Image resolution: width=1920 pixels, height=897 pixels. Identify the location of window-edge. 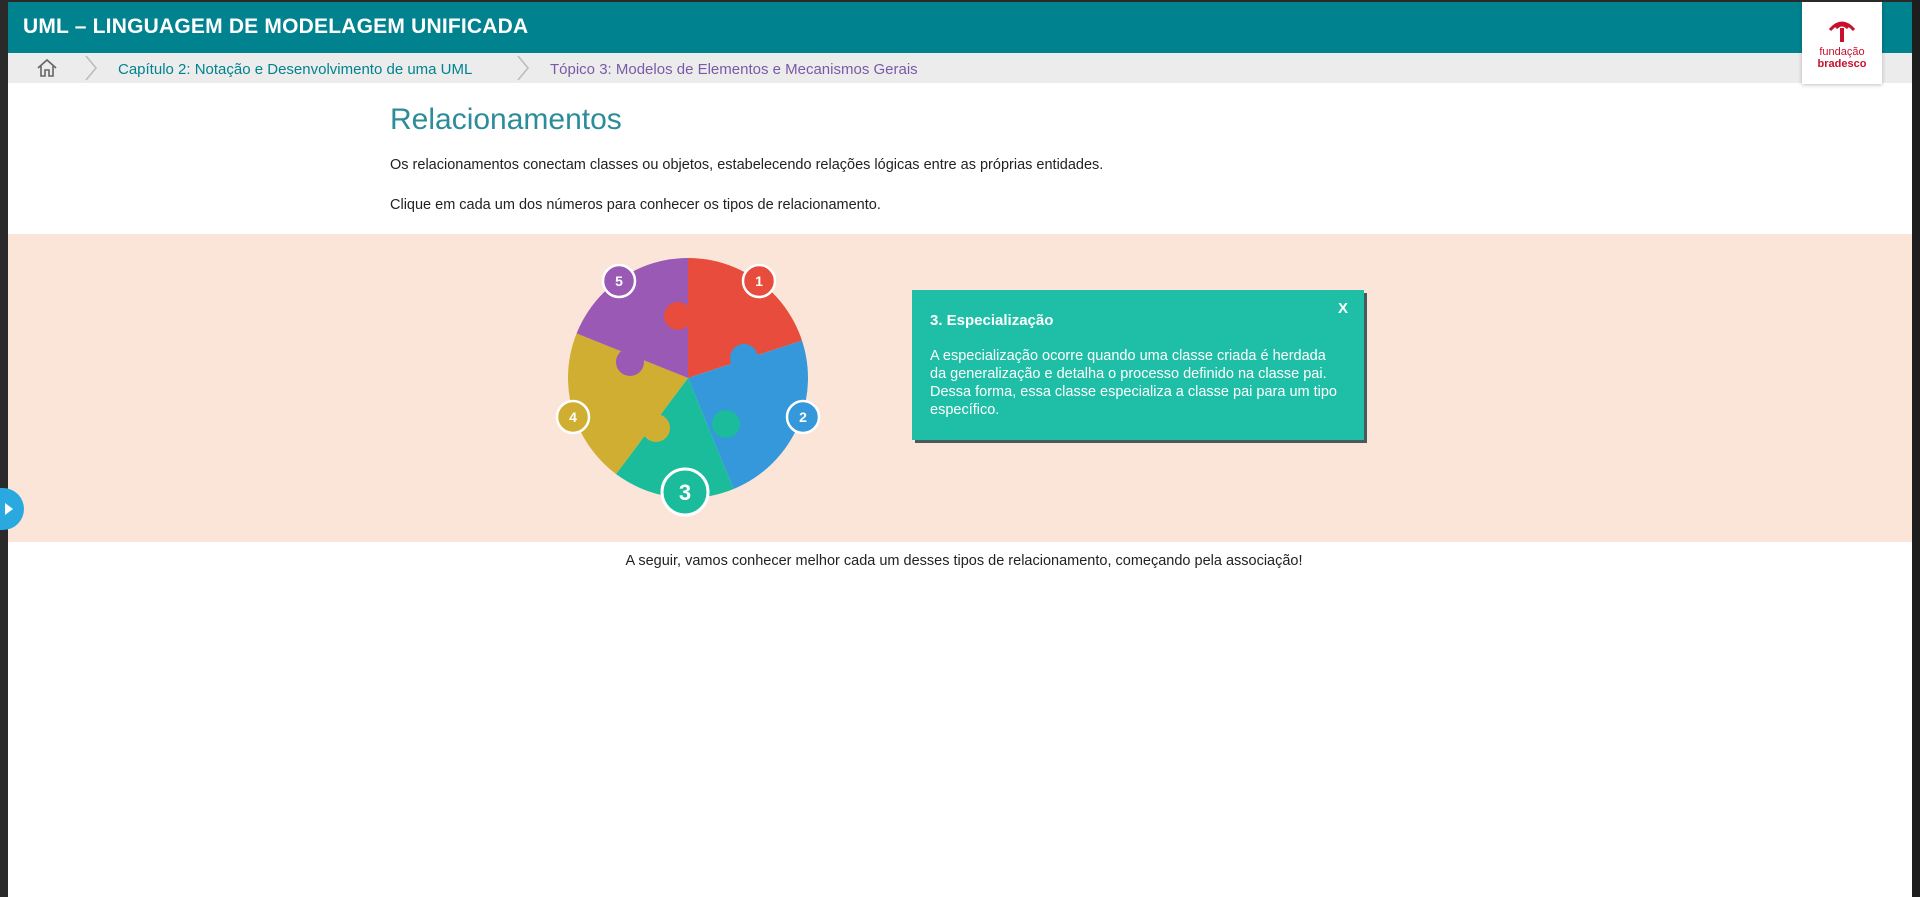
(1916, 448).